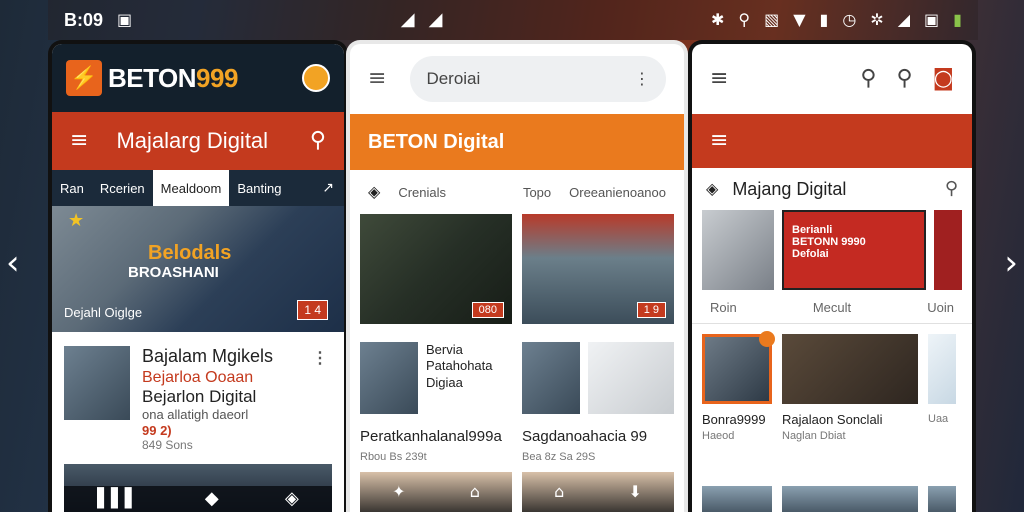  What do you see at coordinates (812, 230) in the screenshot?
I see `feature-line-1: Berianli` at bounding box center [812, 230].